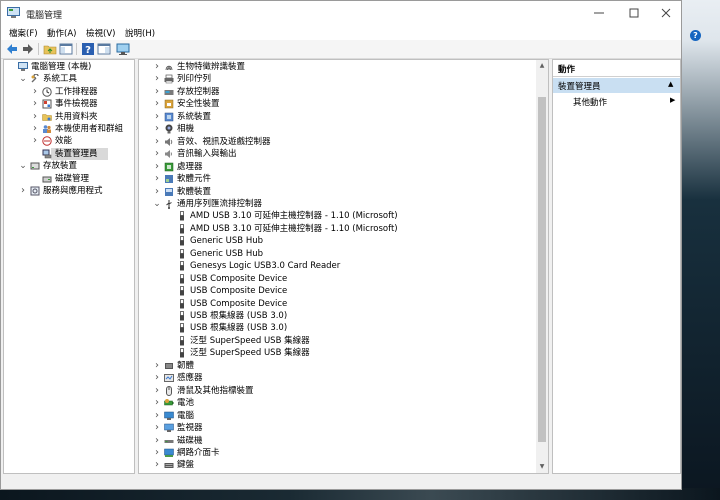 This screenshot has width=720, height=500. Describe the element at coordinates (169, 67) in the screenshot. I see `fingerprint-icon` at that location.